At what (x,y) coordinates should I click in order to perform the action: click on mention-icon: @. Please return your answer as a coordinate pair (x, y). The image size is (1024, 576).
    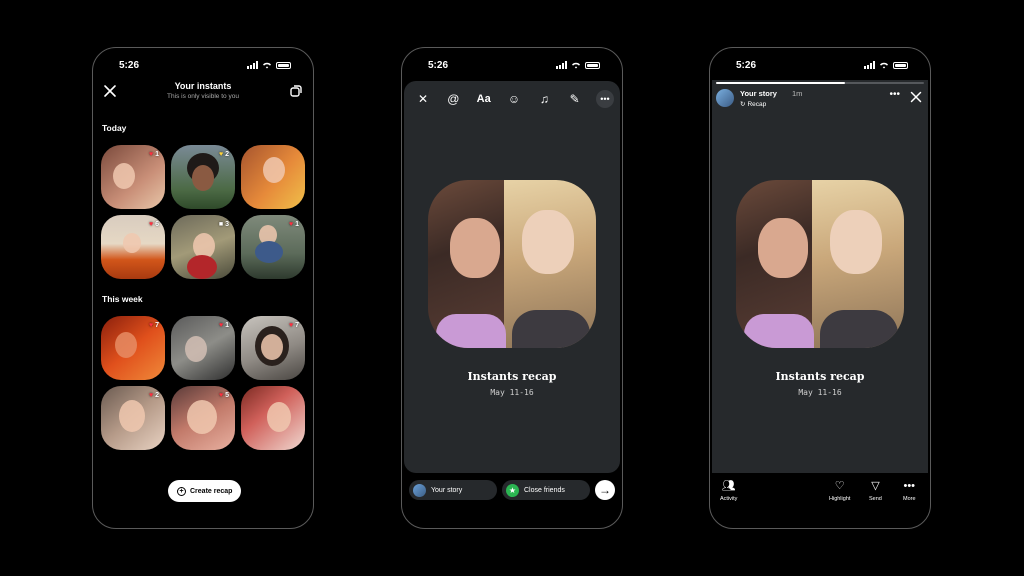
    Looking at the image, I should click on (453, 99).